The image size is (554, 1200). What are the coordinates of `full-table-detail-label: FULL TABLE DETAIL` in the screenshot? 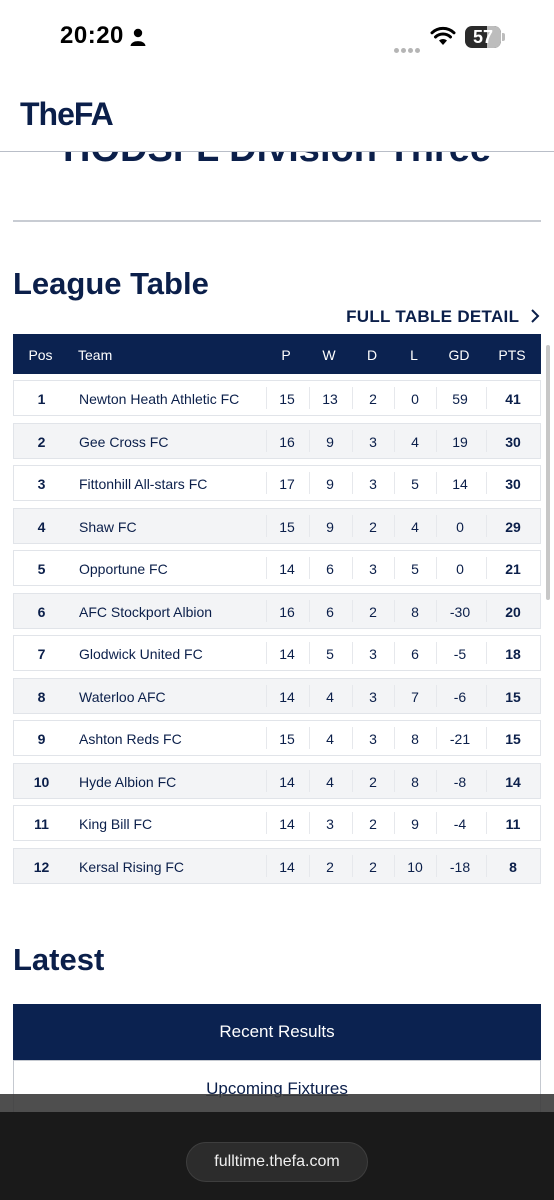 It's located at (432, 316).